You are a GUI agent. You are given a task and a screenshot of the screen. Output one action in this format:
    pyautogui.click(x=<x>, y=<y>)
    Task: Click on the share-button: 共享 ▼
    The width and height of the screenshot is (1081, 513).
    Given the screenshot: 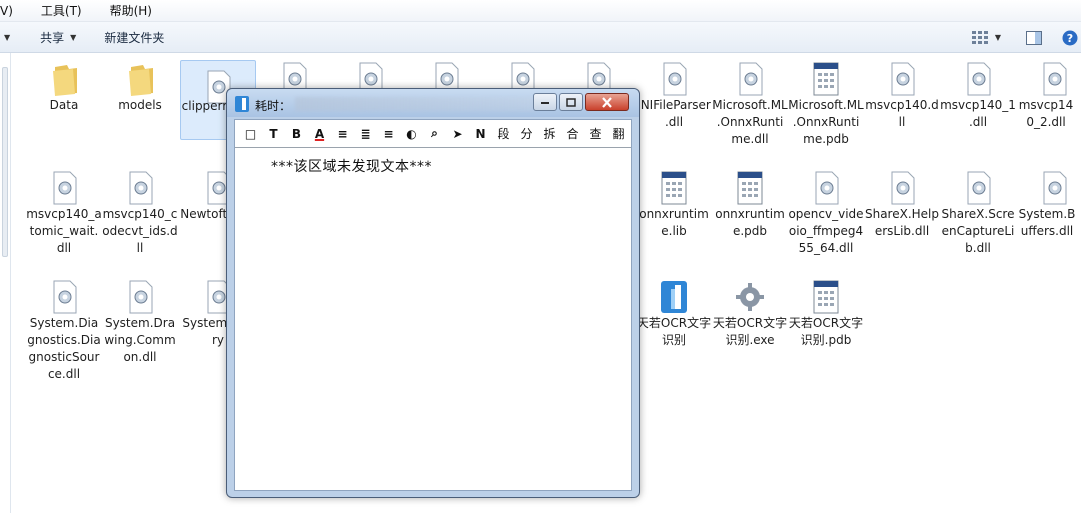 What is the action you would take?
    pyautogui.click(x=58, y=37)
    